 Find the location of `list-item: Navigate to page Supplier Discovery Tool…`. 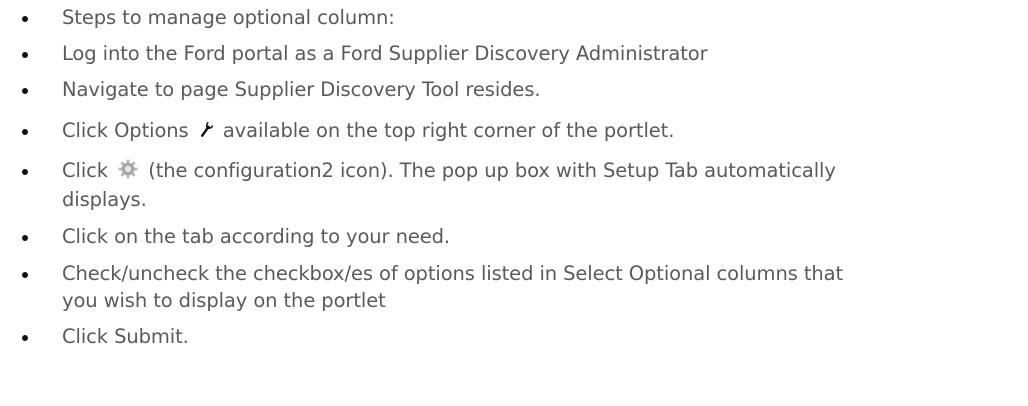

list-item: Navigate to page Supplier Discovery Tool… is located at coordinates (514, 89).